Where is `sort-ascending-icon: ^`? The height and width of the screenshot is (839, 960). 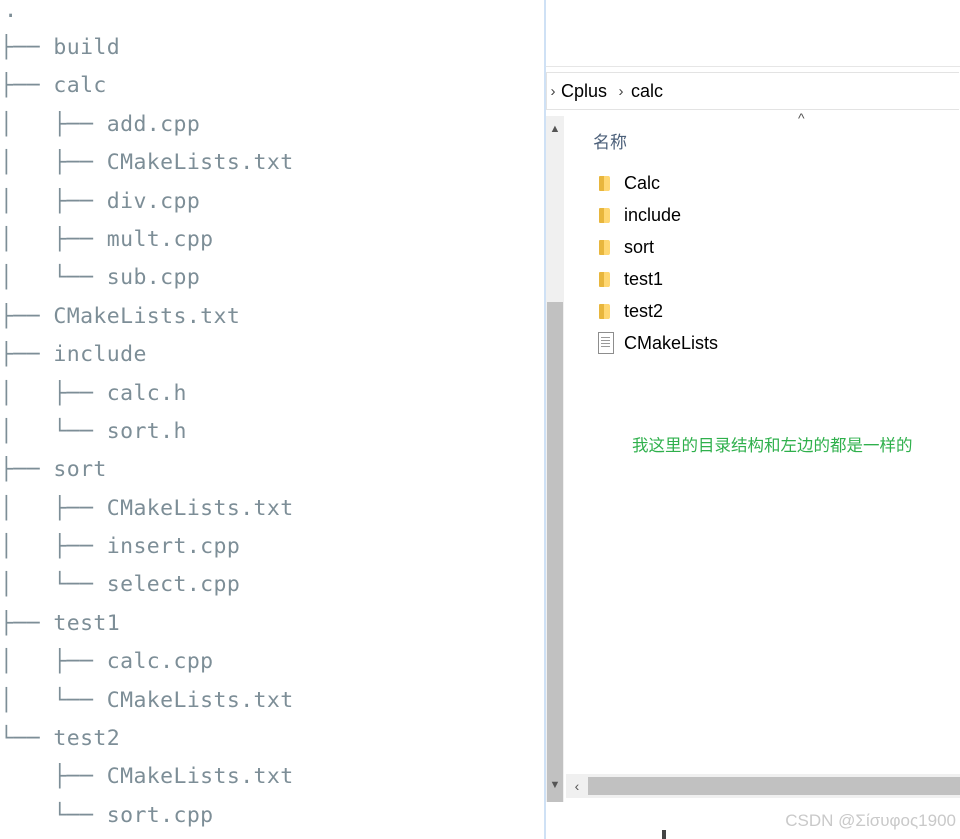
sort-ascending-icon: ^ is located at coordinates (801, 118).